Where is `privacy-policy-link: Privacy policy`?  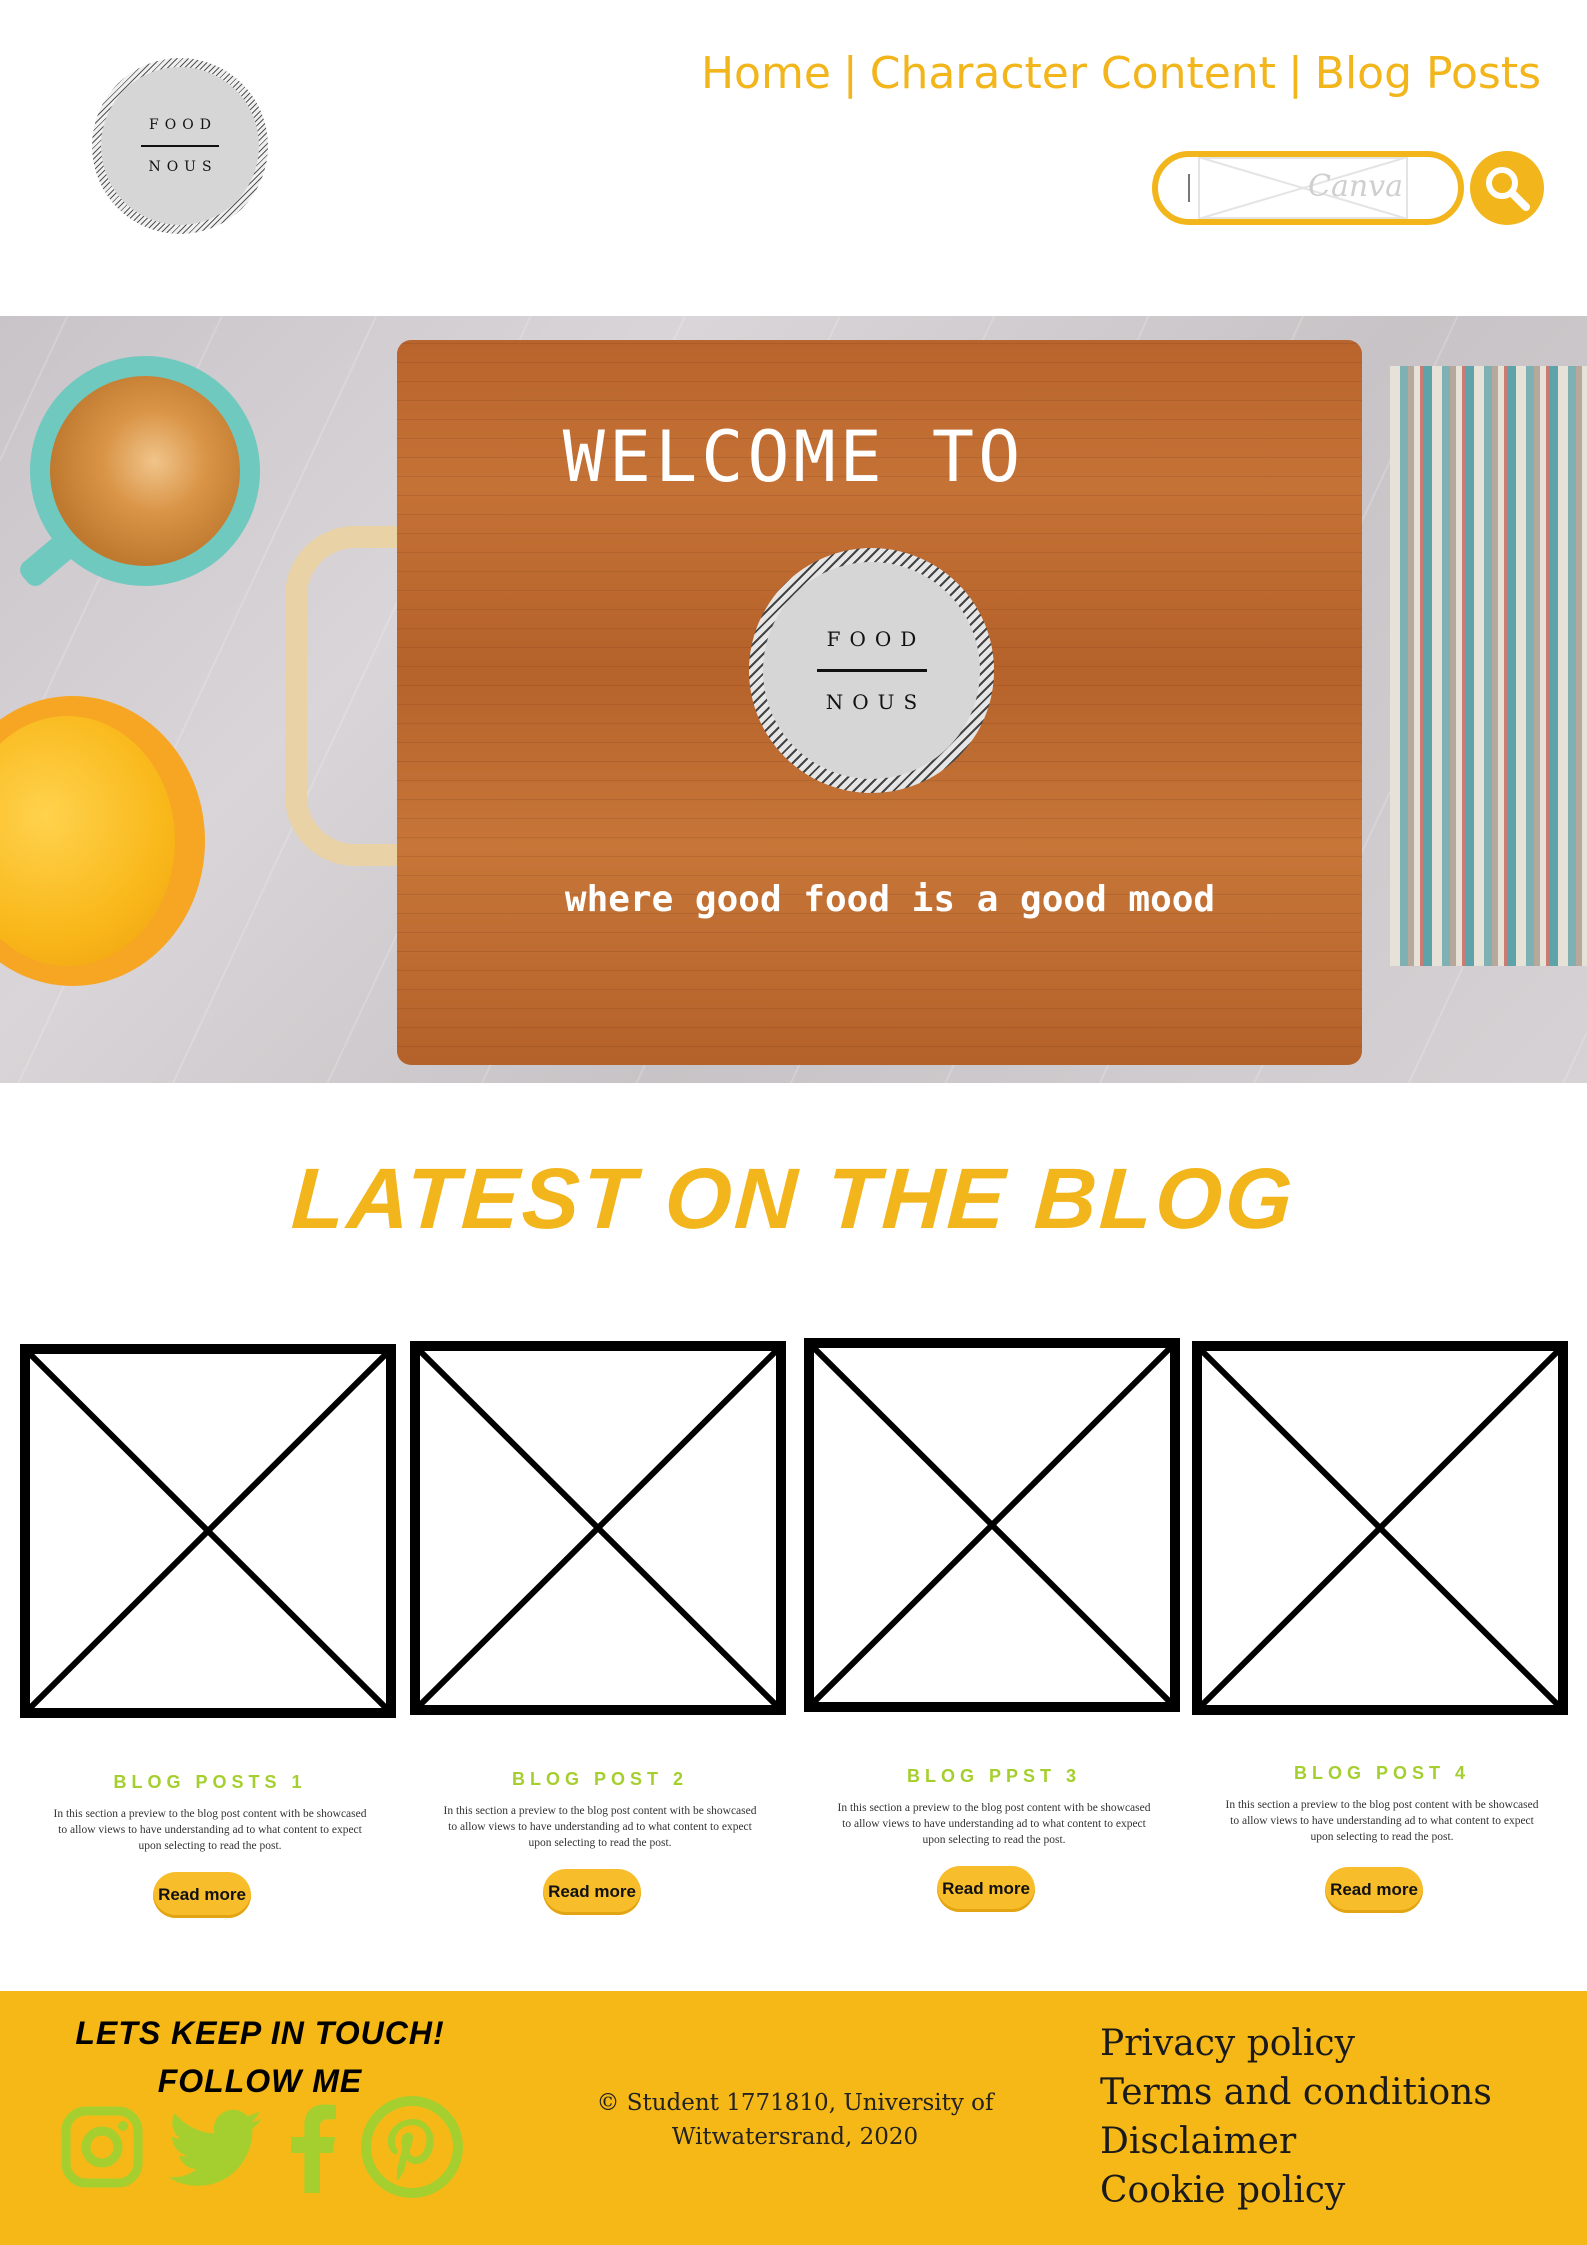 privacy-policy-link: Privacy policy is located at coordinates (1296, 2043).